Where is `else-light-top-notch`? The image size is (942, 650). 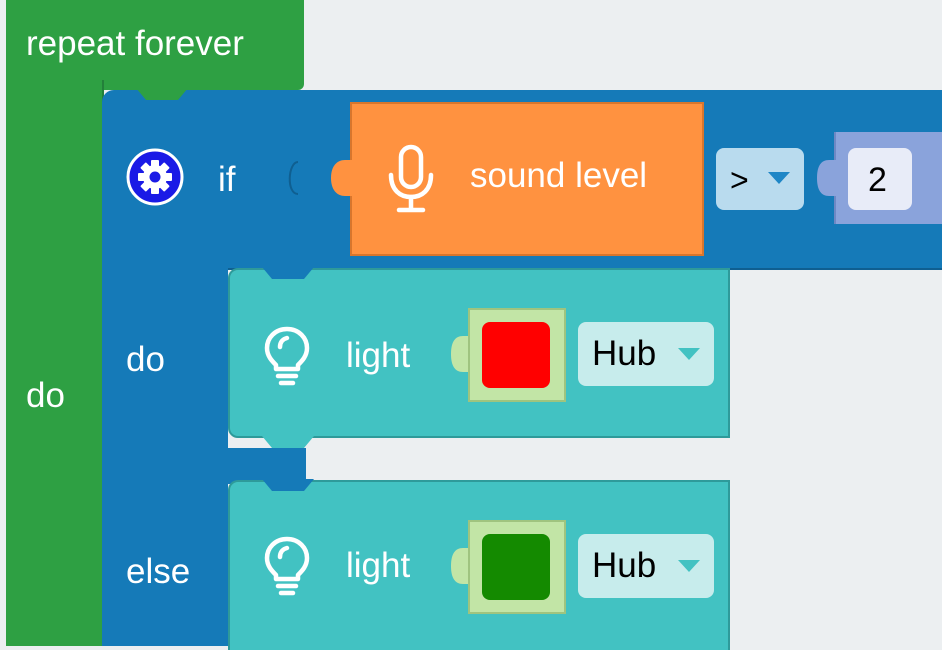 else-light-top-notch is located at coordinates (288, 485).